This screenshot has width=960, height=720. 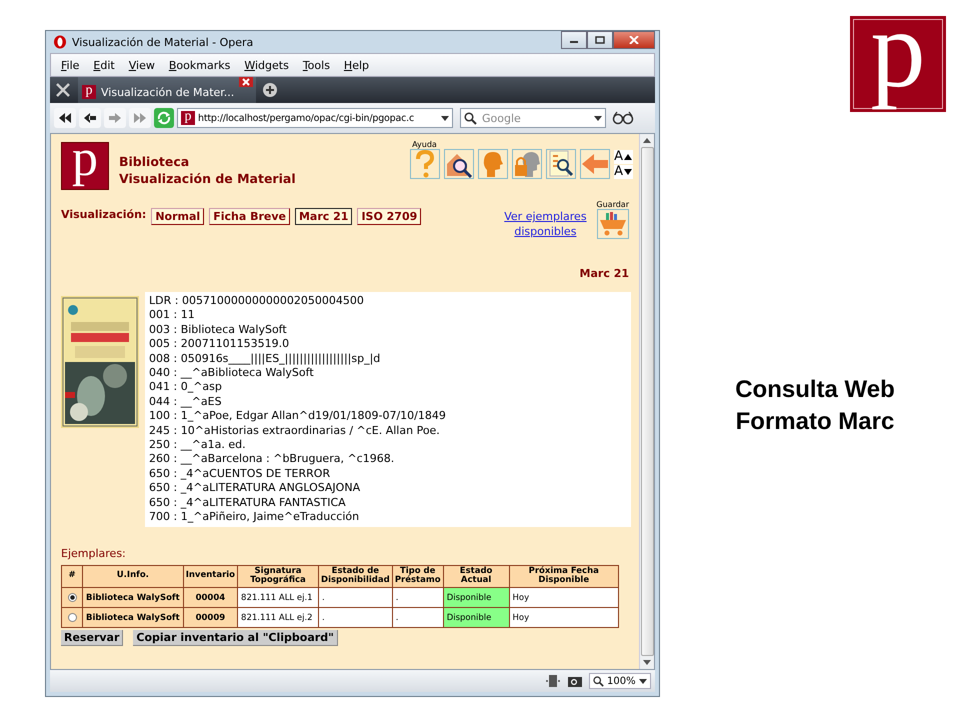 I want to click on house-search-button, so click(x=459, y=164).